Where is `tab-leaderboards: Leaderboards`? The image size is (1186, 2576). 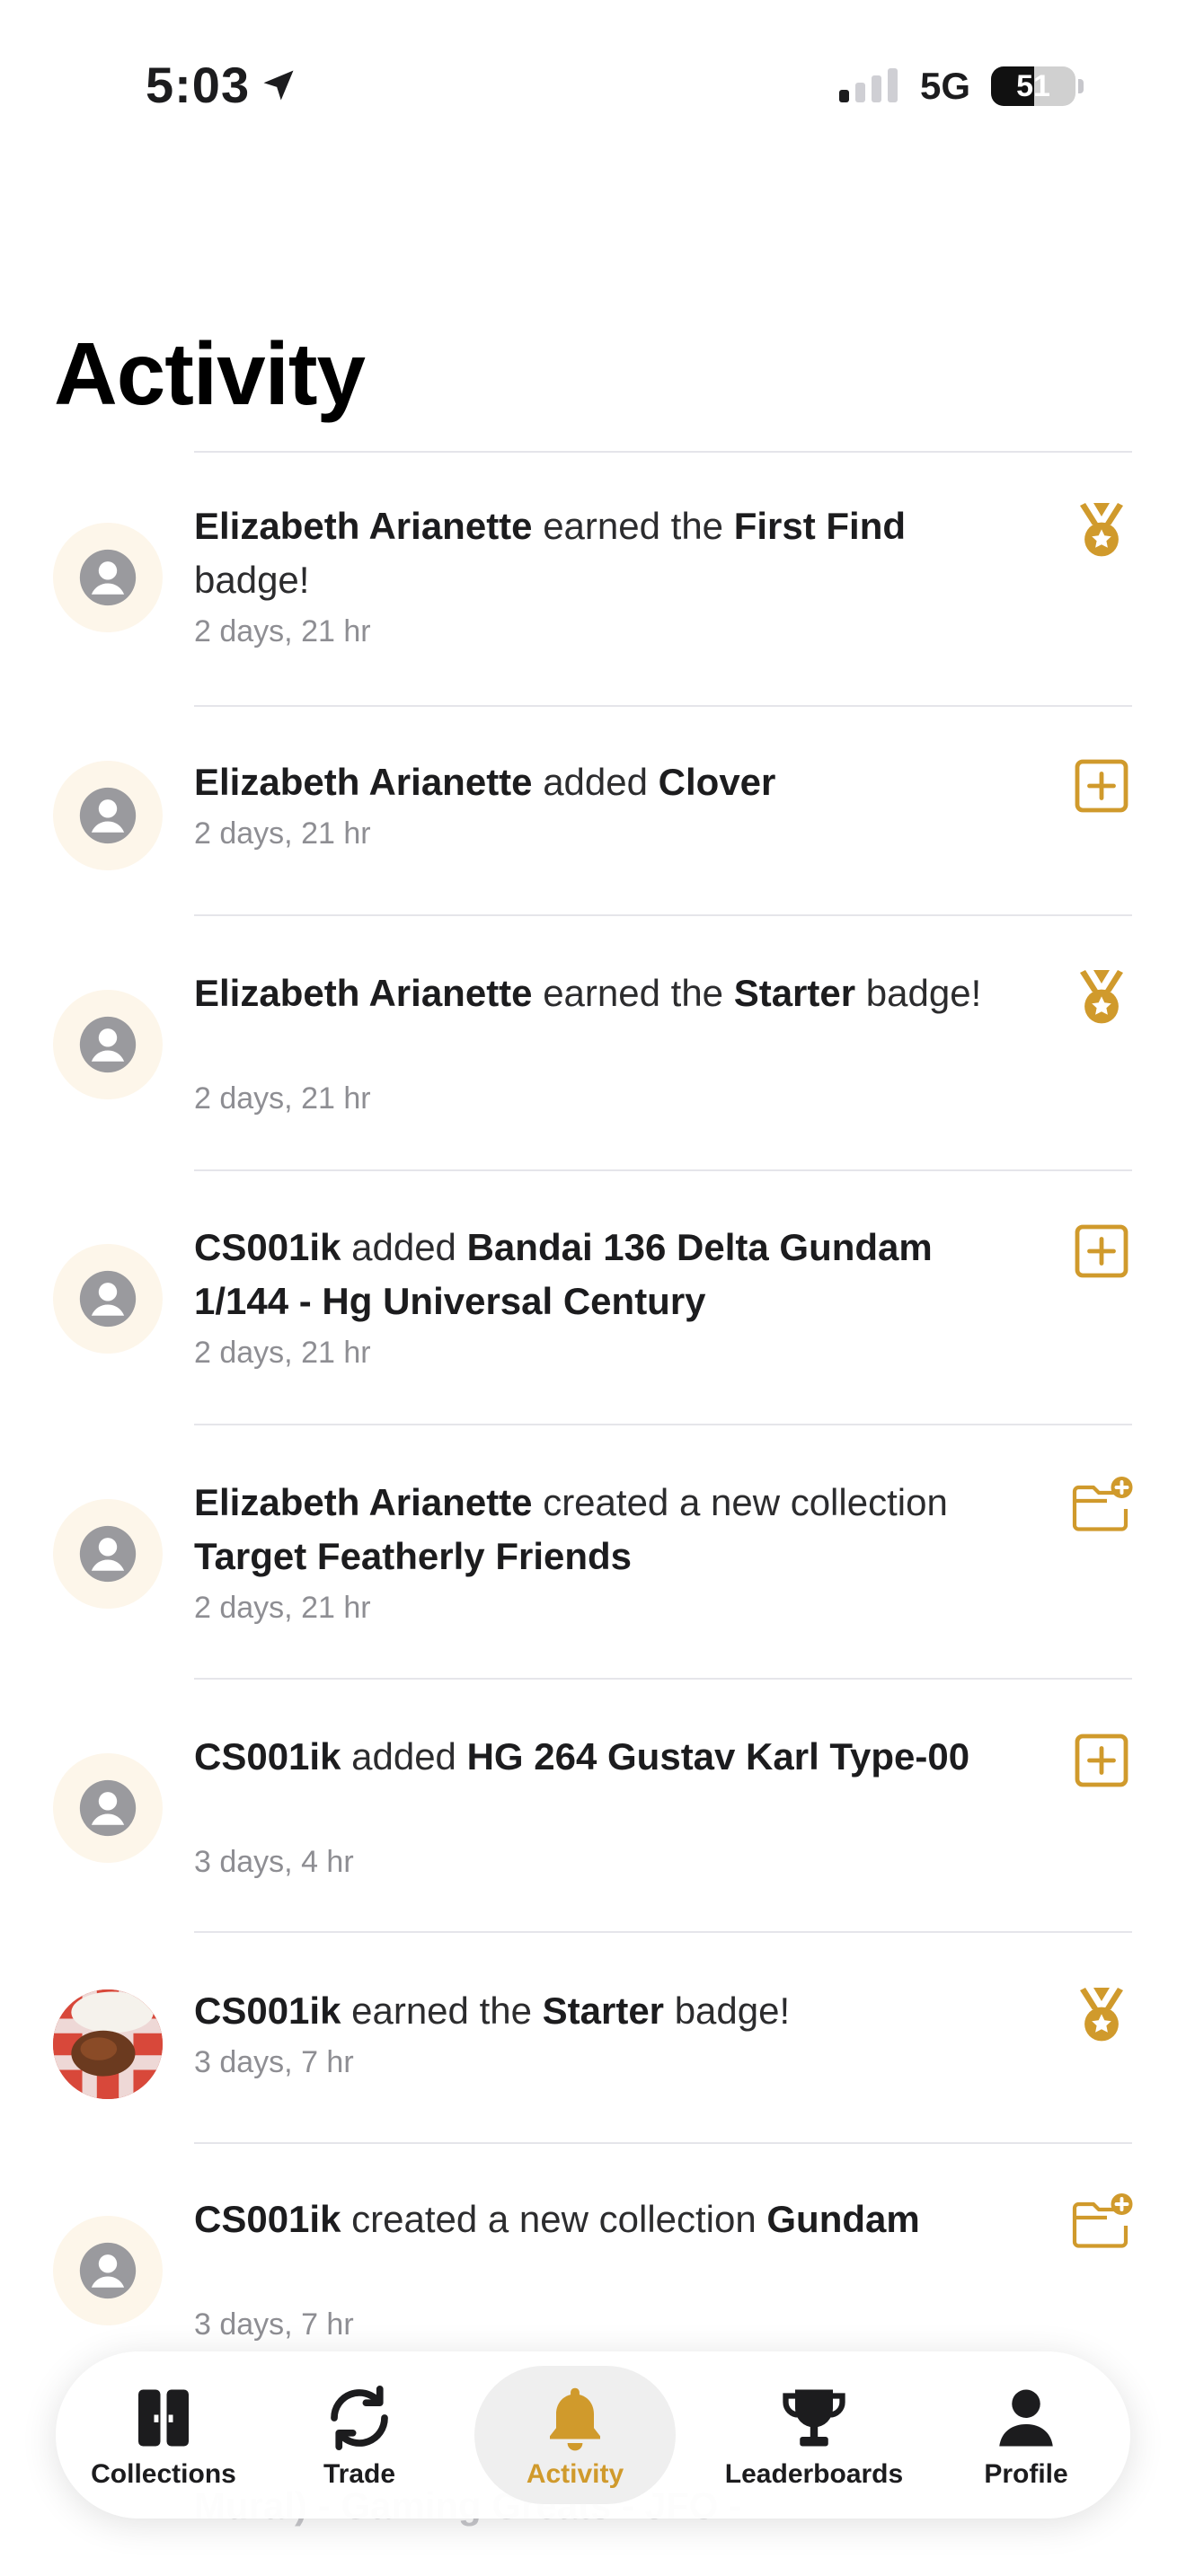 tab-leaderboards: Leaderboards is located at coordinates (814, 2435).